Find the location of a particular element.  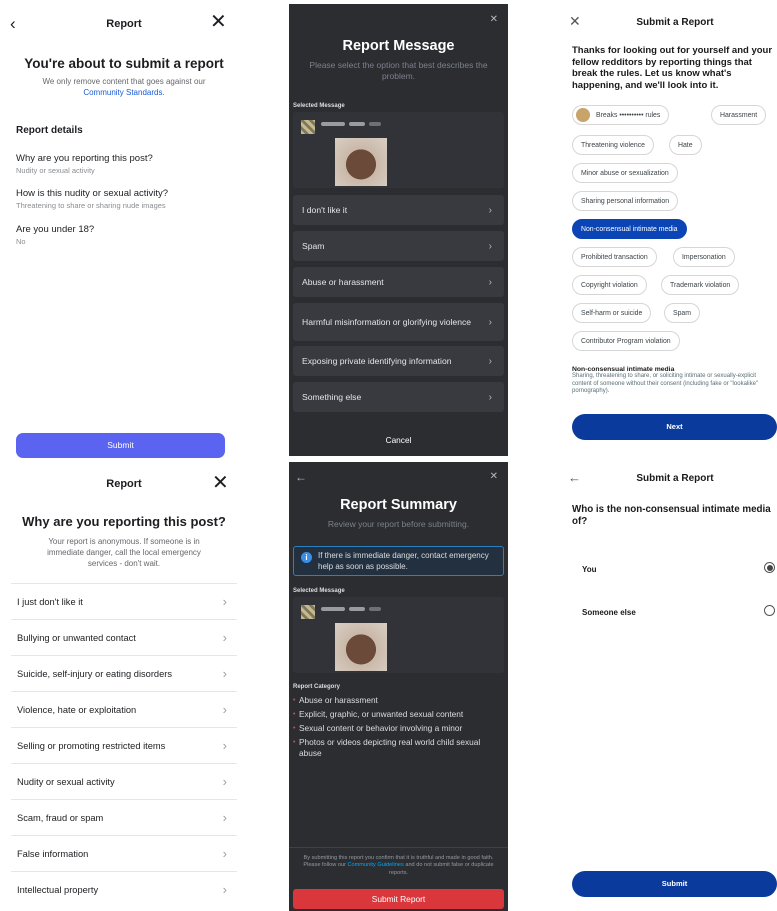

reason-row: Nudity or sexual activity › is located at coordinates (124, 781).